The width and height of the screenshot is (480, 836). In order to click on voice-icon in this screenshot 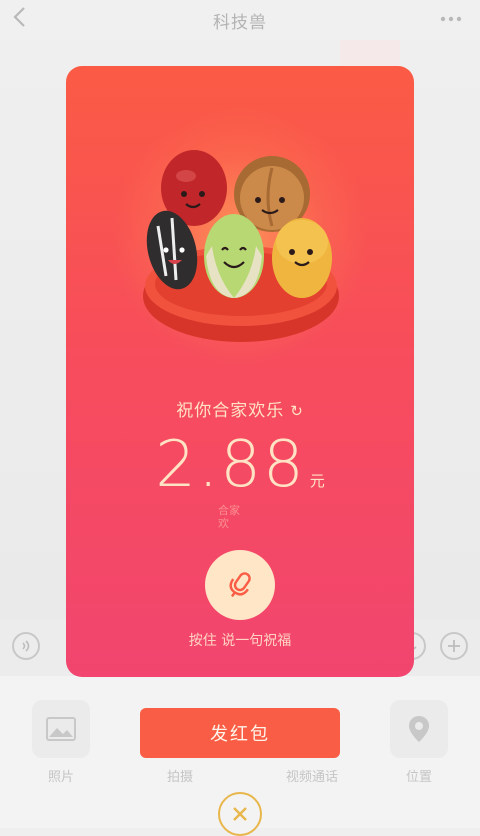, I will do `click(26, 646)`.